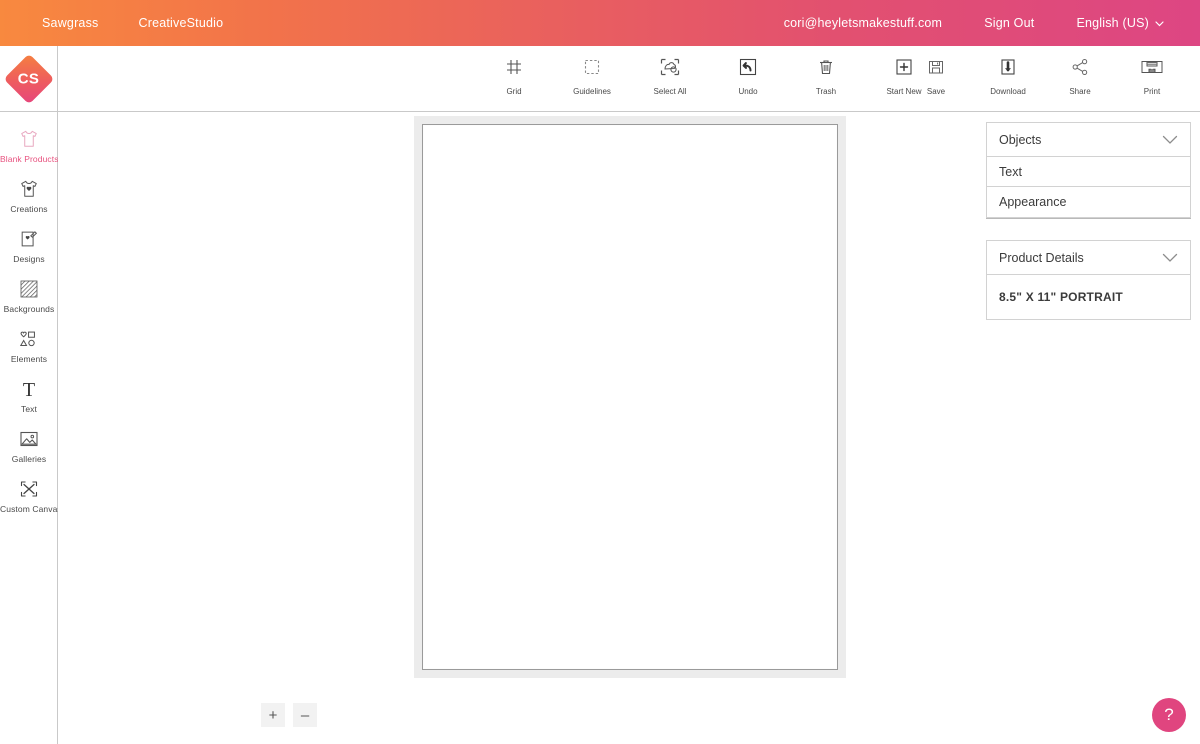 This screenshot has width=1200, height=744. I want to click on tool-select-all: Select All, so click(670, 75).